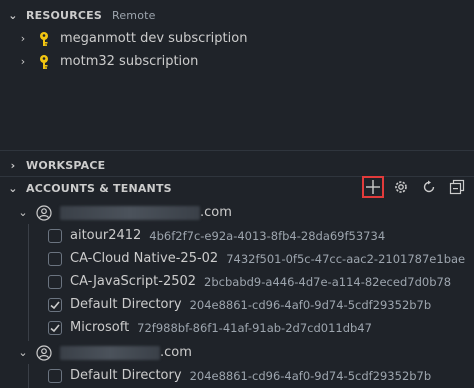 The width and height of the screenshot is (474, 388). What do you see at coordinates (133, 15) in the screenshot?
I see `resources-subtitle: Remote` at bounding box center [133, 15].